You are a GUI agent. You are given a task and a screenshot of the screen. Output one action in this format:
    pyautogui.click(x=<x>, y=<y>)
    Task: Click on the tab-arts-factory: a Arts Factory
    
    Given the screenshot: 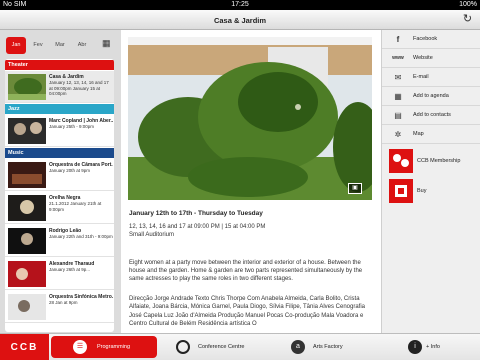 What is the action you would take?
    pyautogui.click(x=332, y=347)
    